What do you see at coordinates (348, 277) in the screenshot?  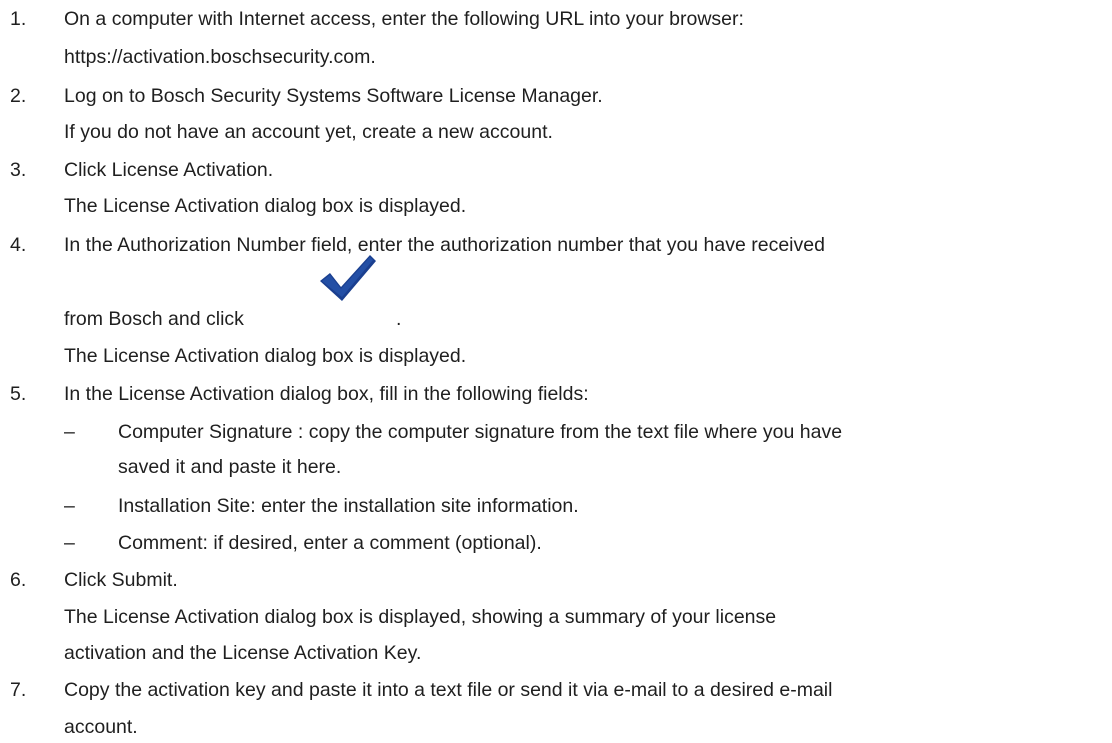 I see `checkmark-icon` at bounding box center [348, 277].